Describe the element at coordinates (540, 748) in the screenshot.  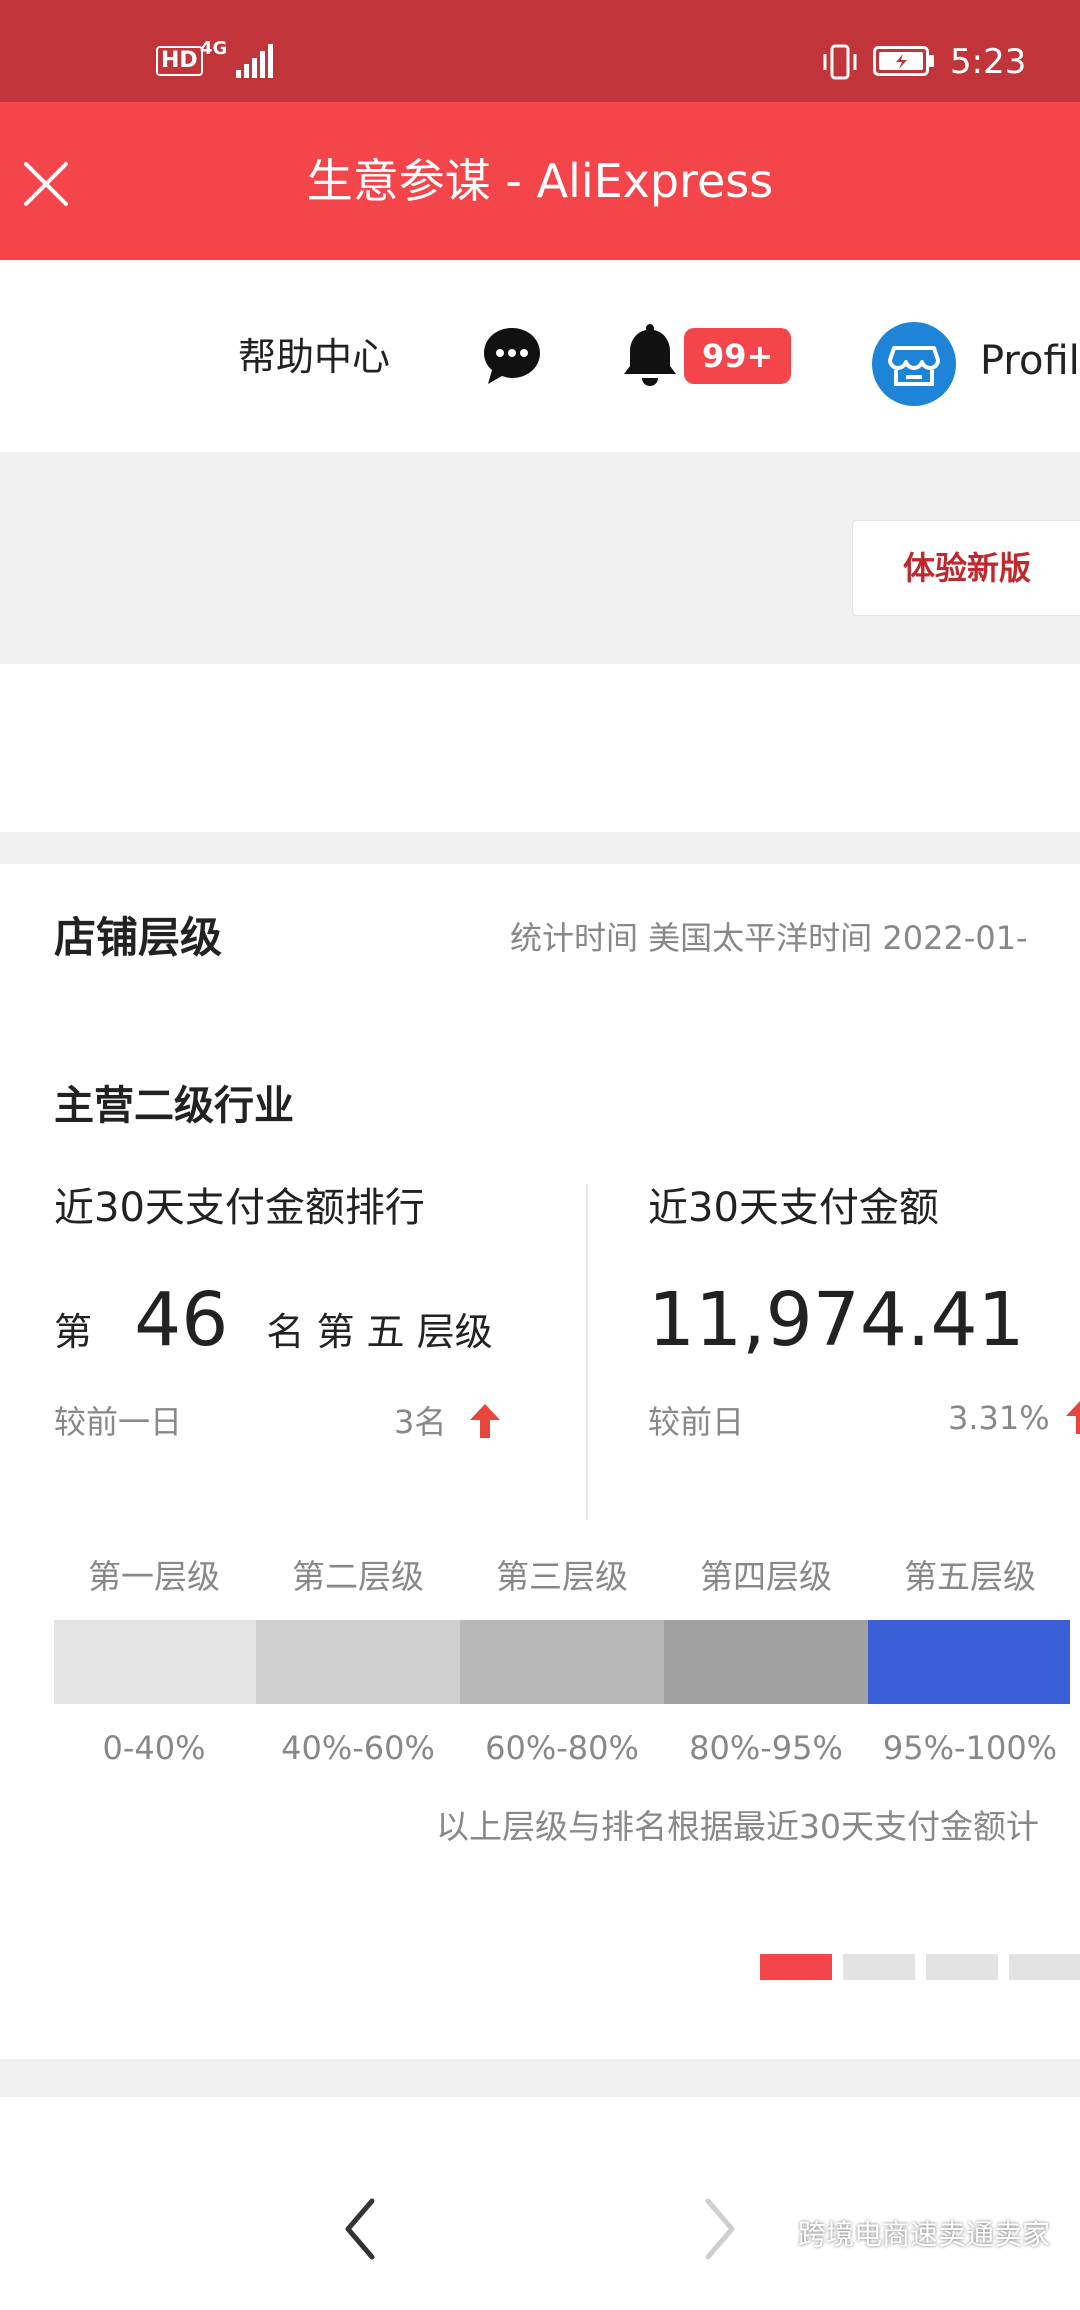
I see `blank-panel` at that location.